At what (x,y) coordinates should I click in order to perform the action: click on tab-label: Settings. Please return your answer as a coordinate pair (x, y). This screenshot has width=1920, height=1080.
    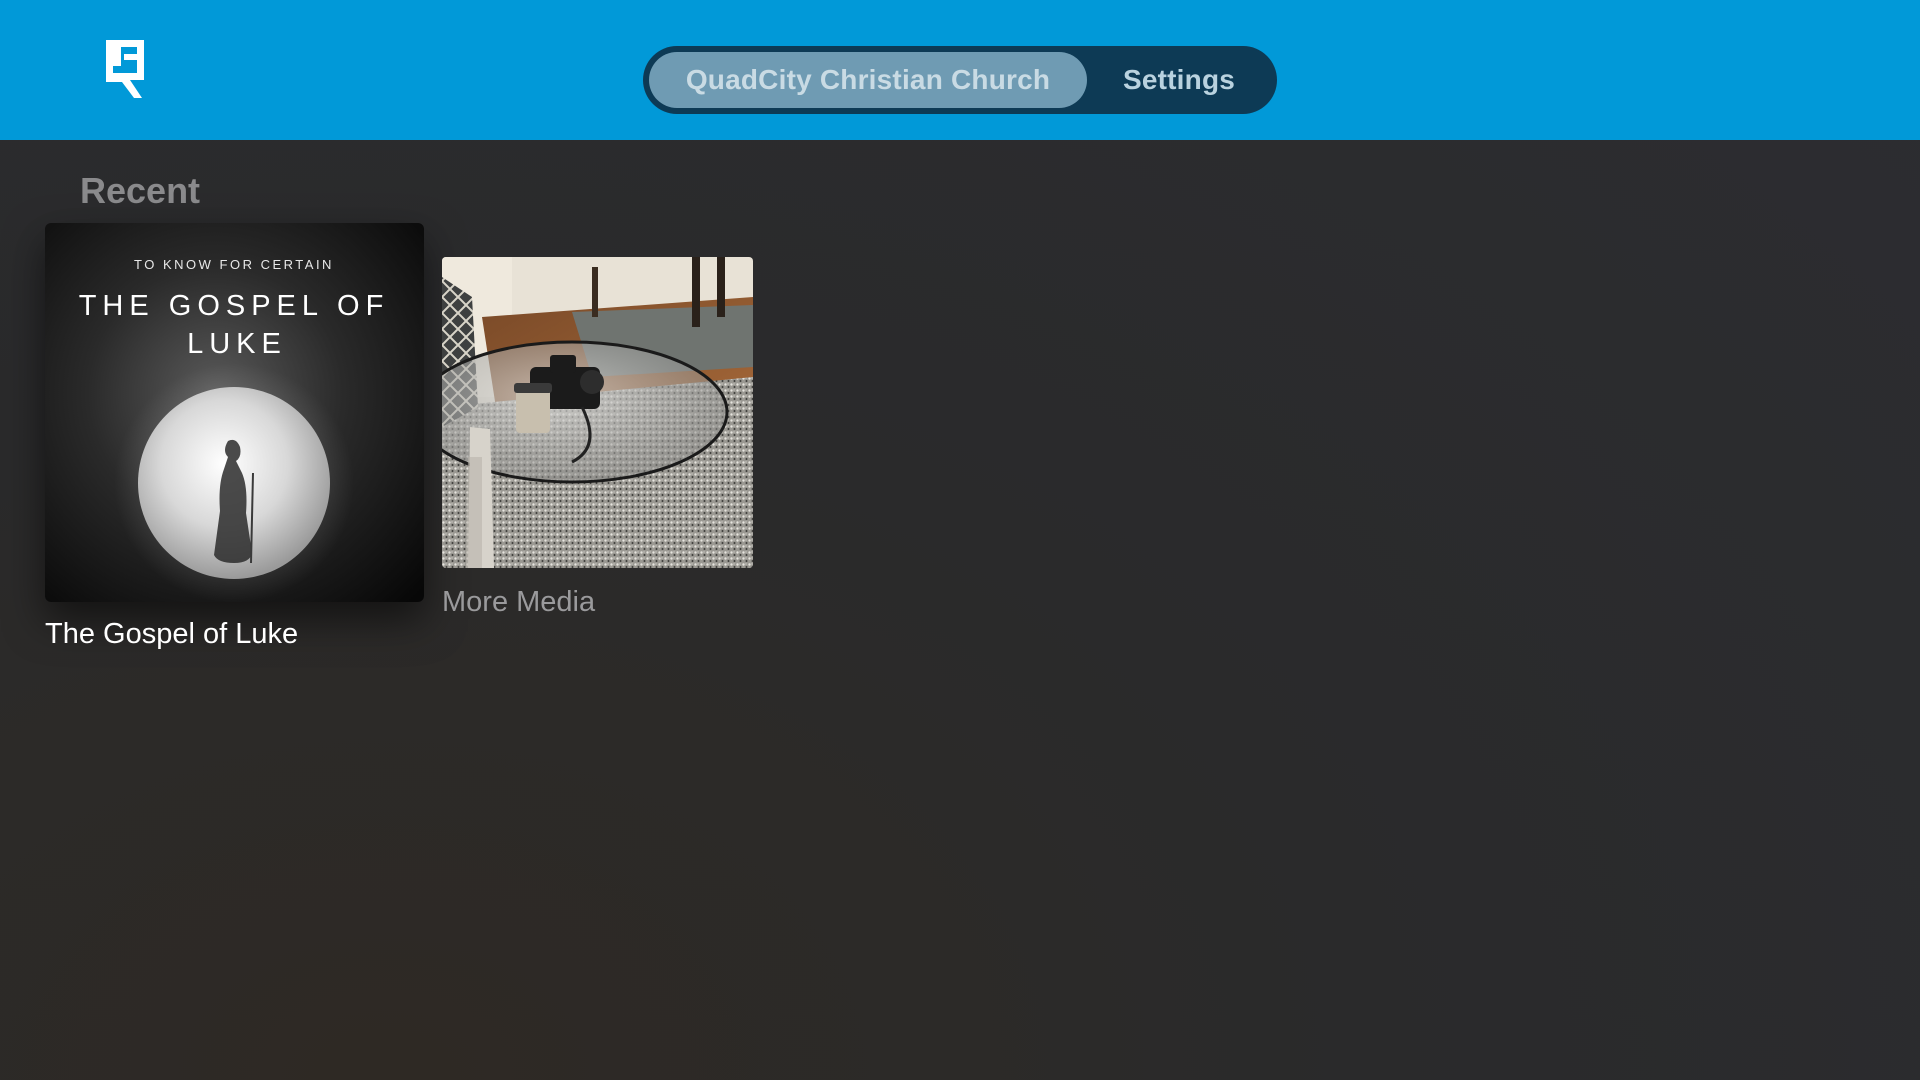
    Looking at the image, I should click on (1179, 79).